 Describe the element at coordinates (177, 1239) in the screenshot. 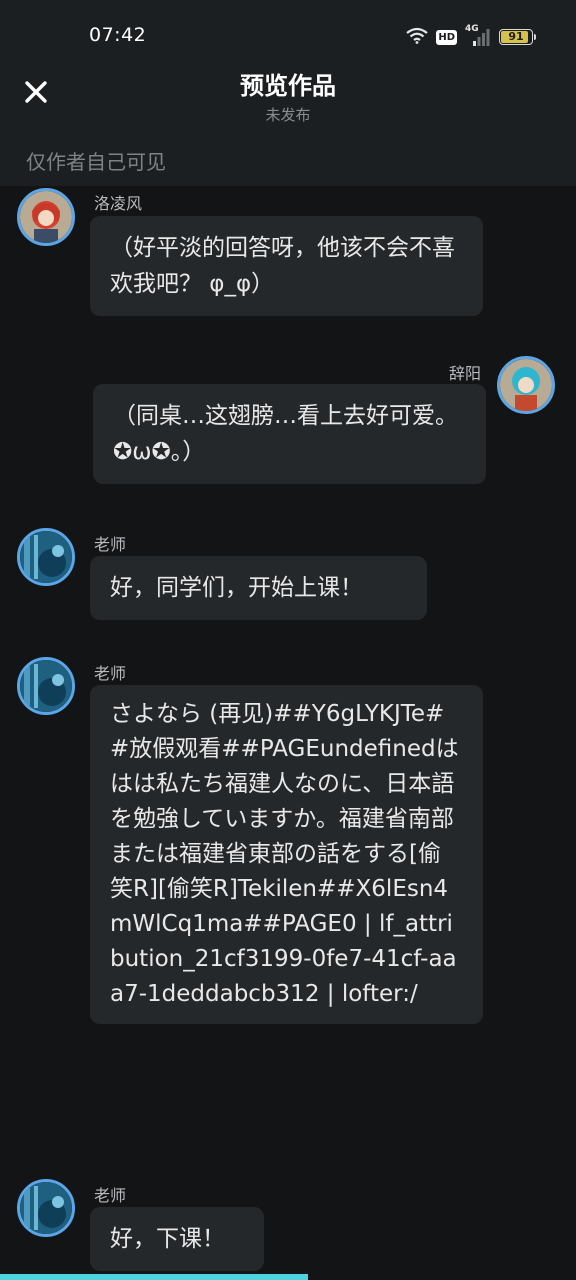

I see `message-bubble: 好，下课！` at that location.